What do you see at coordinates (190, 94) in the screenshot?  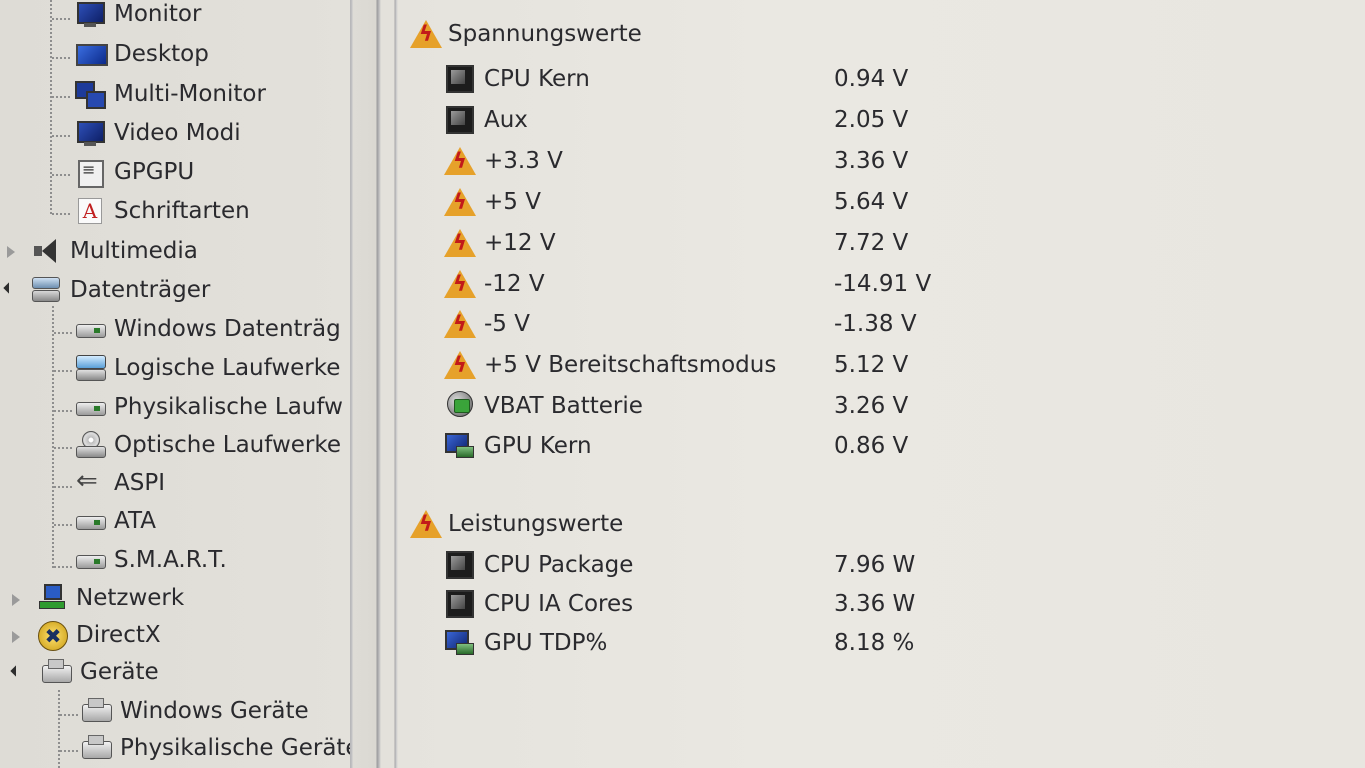 I see `tree-item-label: Multi-Monitor` at bounding box center [190, 94].